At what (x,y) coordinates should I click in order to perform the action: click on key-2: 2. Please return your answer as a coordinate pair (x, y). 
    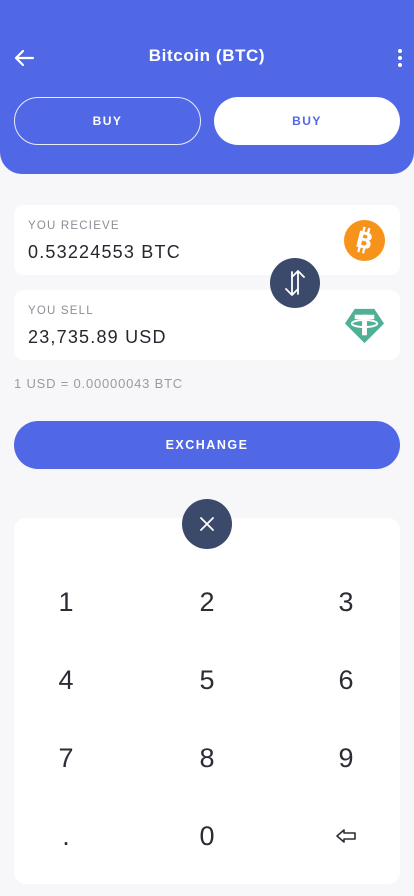
    Looking at the image, I should click on (207, 602).